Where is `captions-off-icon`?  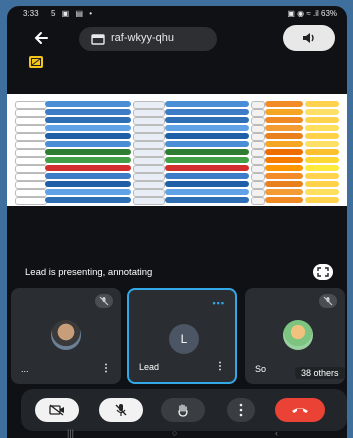
captions-off-icon is located at coordinates (36, 62).